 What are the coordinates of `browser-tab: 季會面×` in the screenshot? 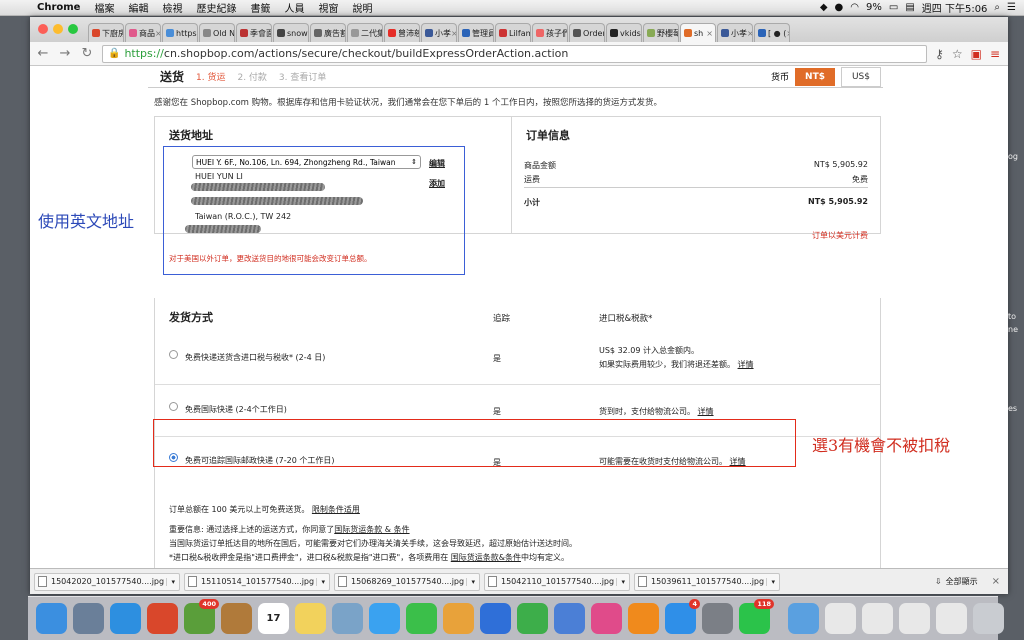 It's located at (254, 32).